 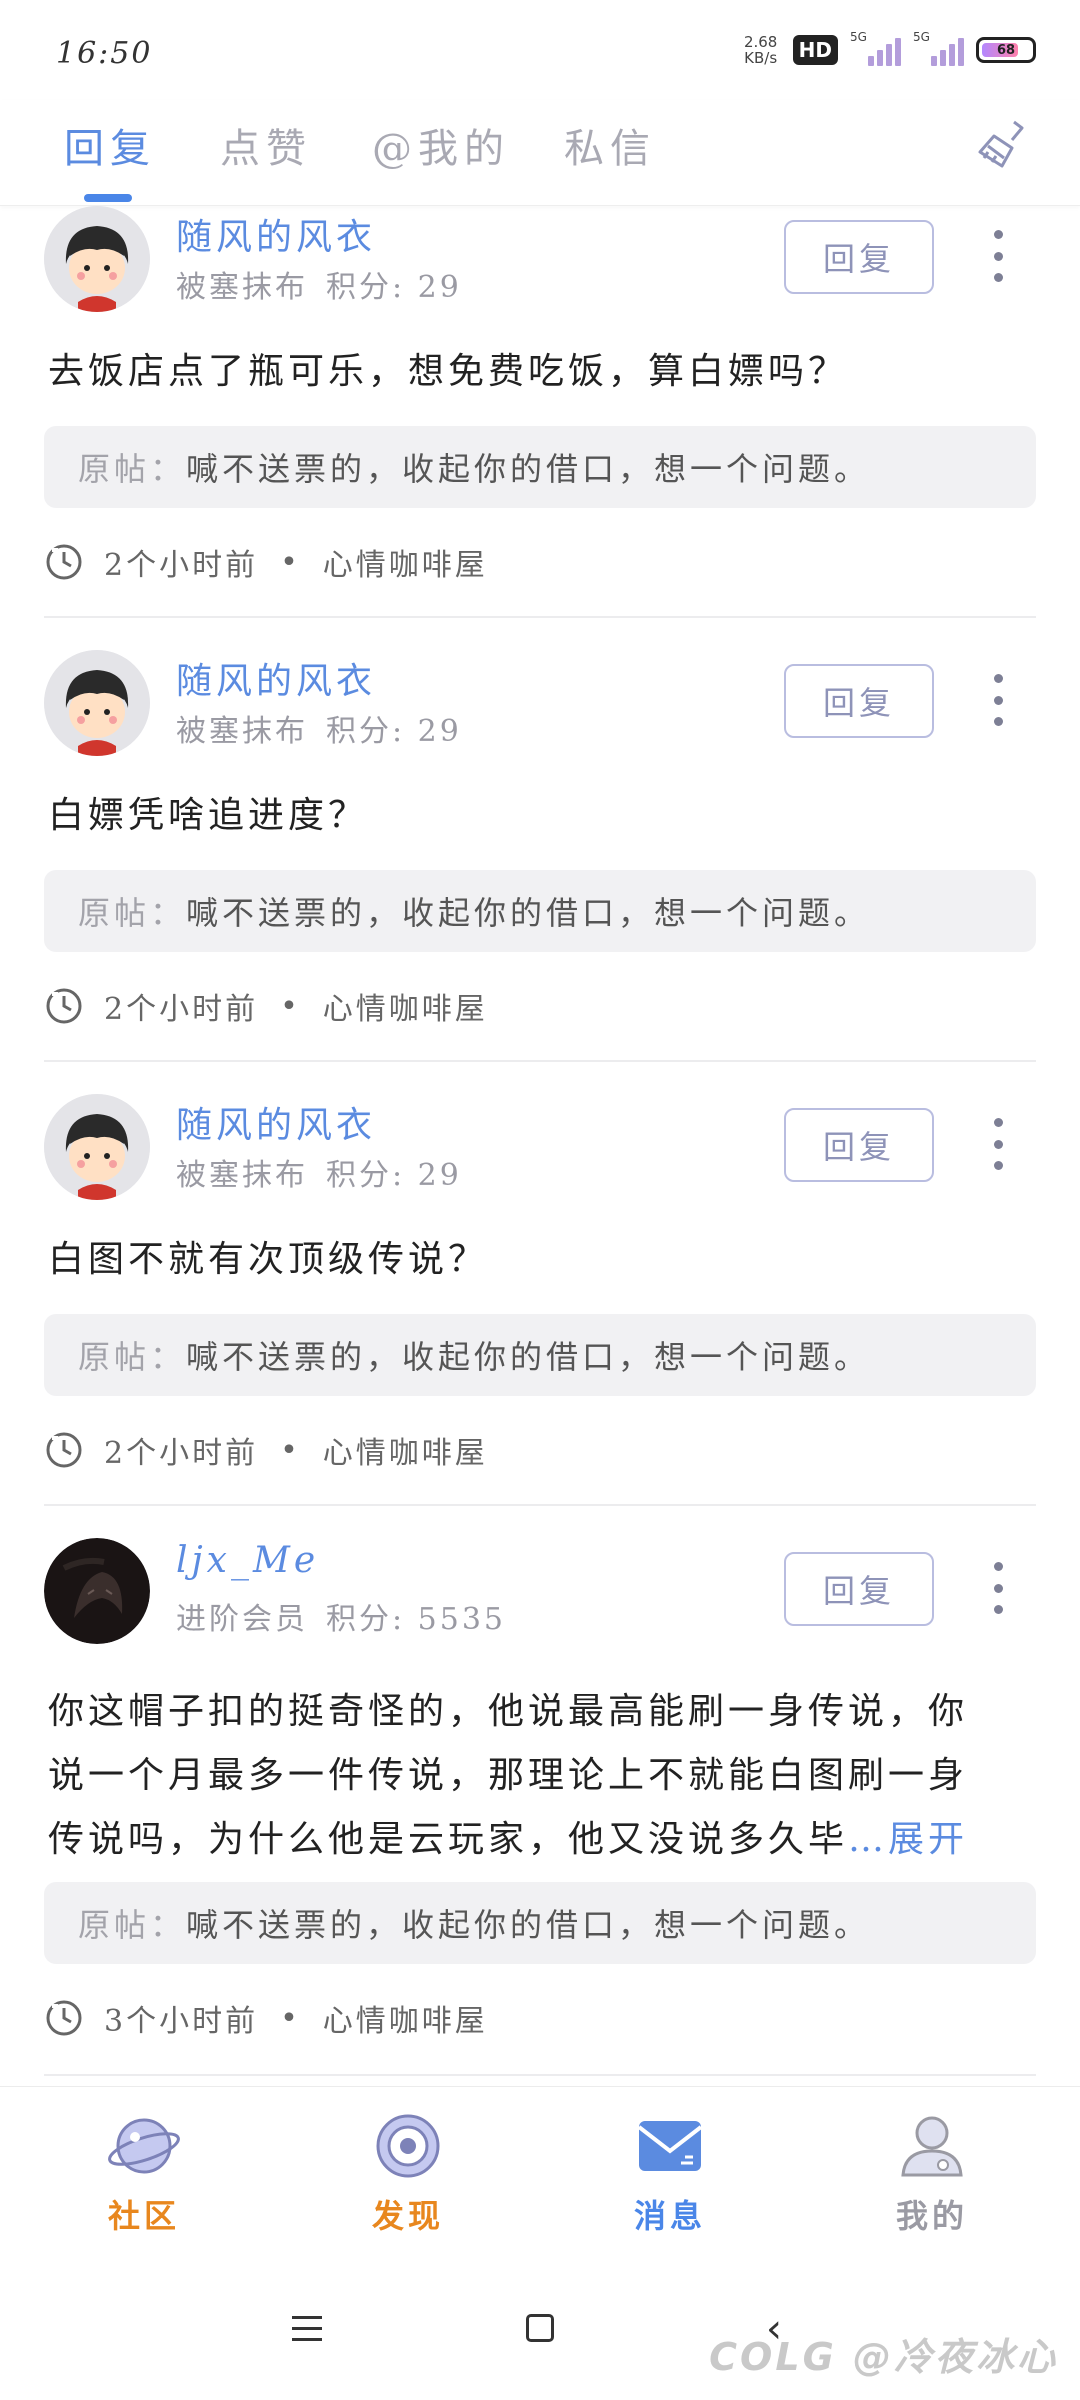 I want to click on nav-mine: 我的, so click(x=932, y=2174).